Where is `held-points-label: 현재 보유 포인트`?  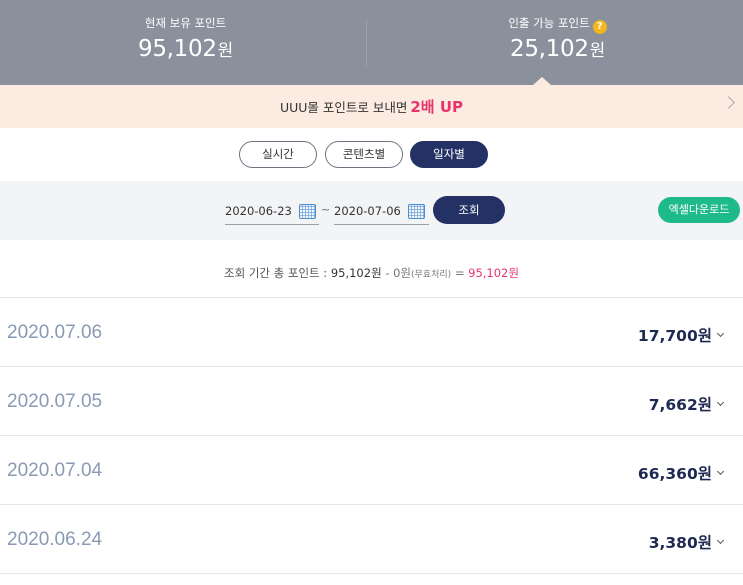
held-points-label: 현재 보유 포인트 is located at coordinates (185, 23).